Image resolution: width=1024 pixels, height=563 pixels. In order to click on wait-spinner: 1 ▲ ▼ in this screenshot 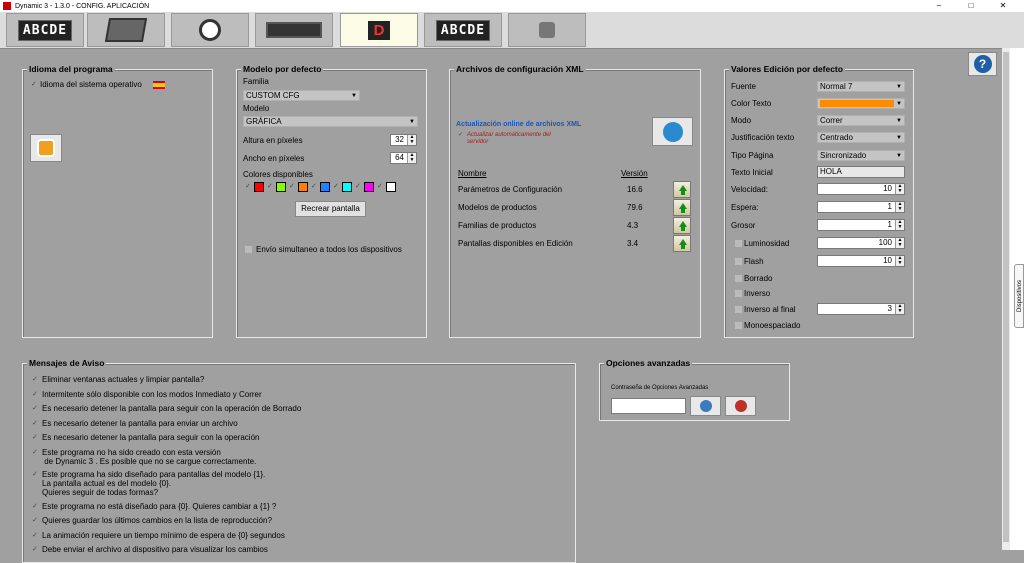, I will do `click(861, 207)`.